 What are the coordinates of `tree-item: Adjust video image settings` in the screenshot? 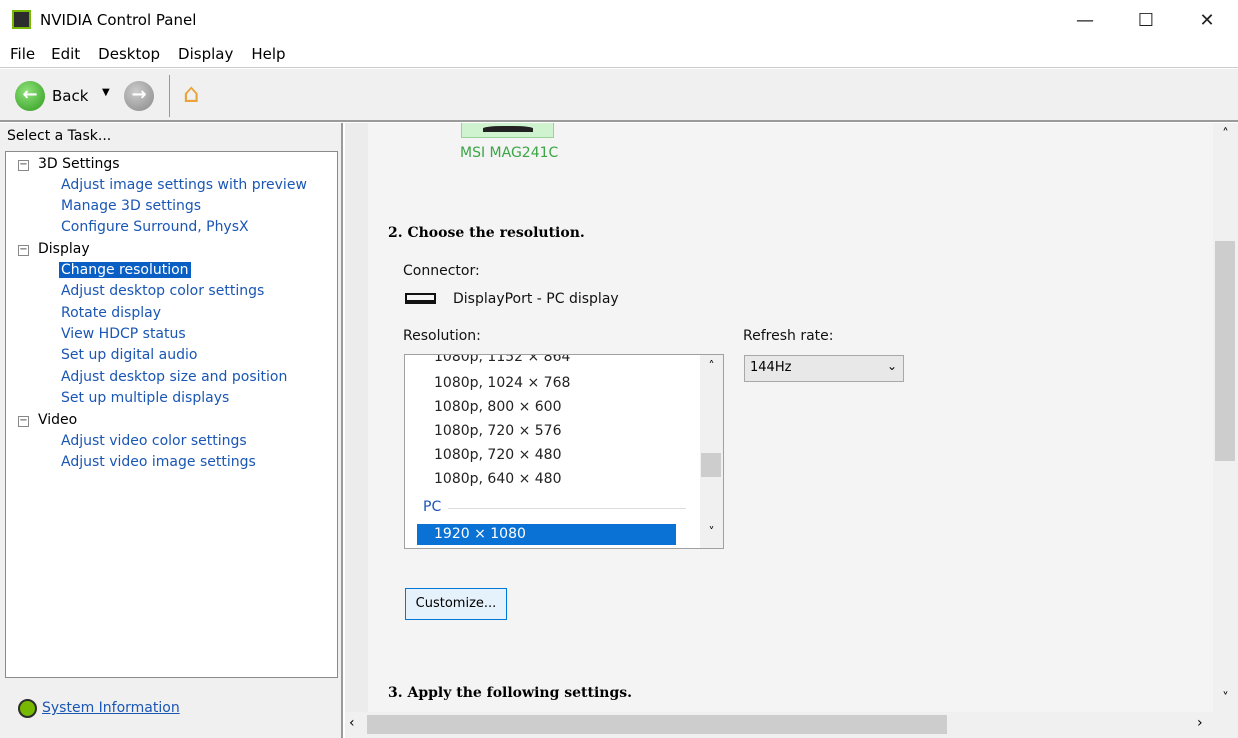 It's located at (158, 462).